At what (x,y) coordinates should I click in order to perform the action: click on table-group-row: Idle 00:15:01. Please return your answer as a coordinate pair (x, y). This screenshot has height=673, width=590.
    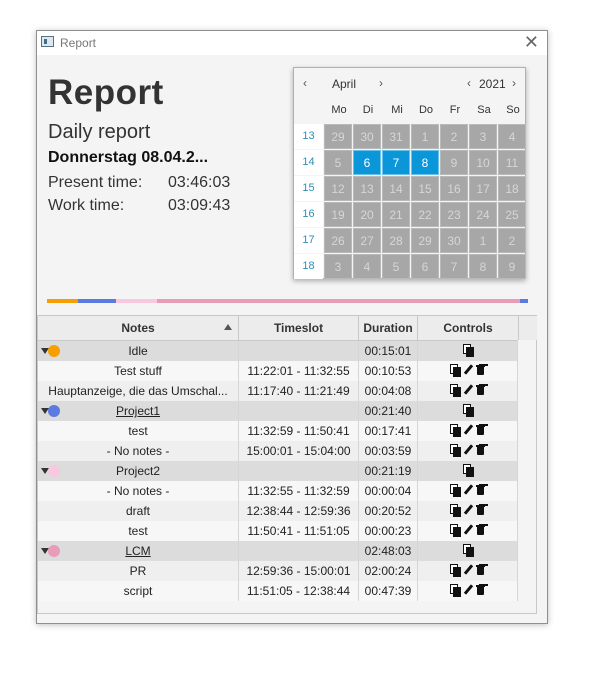
    Looking at the image, I should click on (278, 351).